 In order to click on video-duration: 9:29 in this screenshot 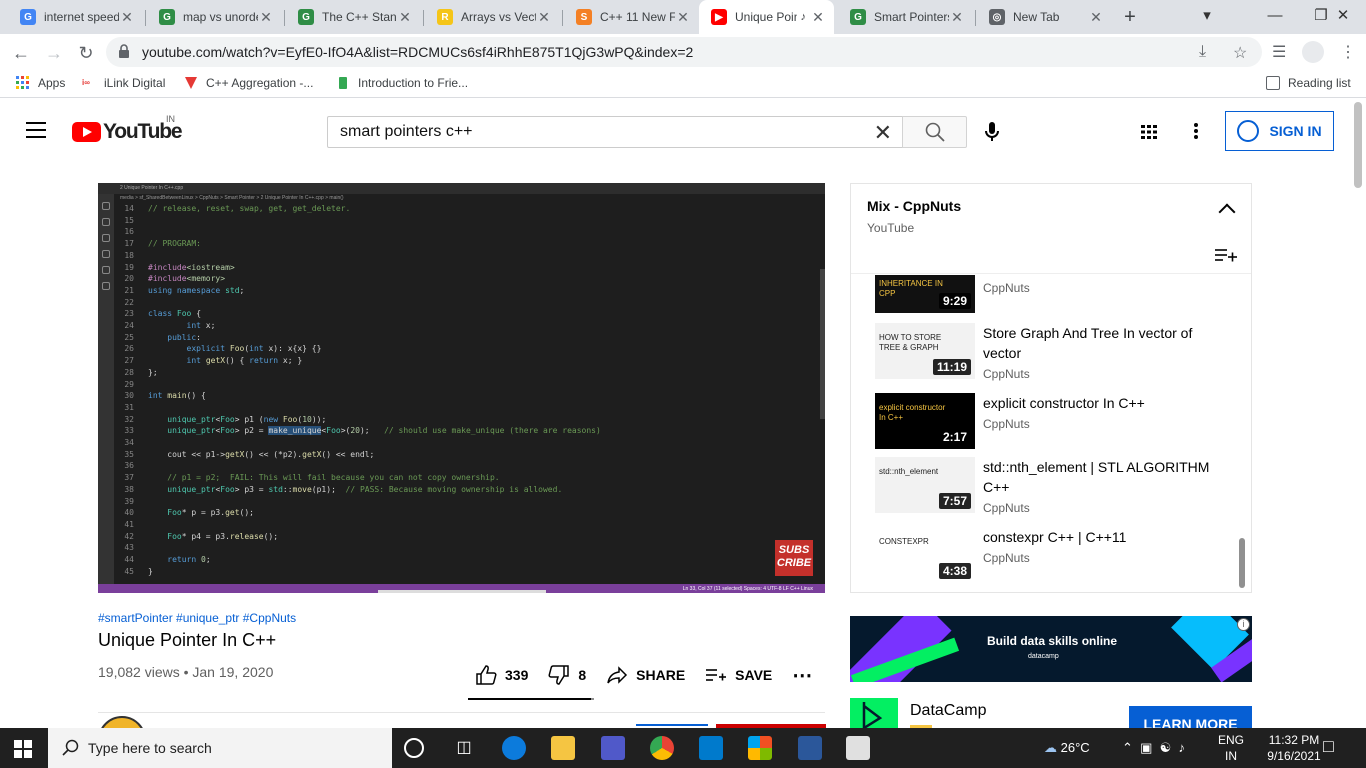, I will do `click(954, 301)`.